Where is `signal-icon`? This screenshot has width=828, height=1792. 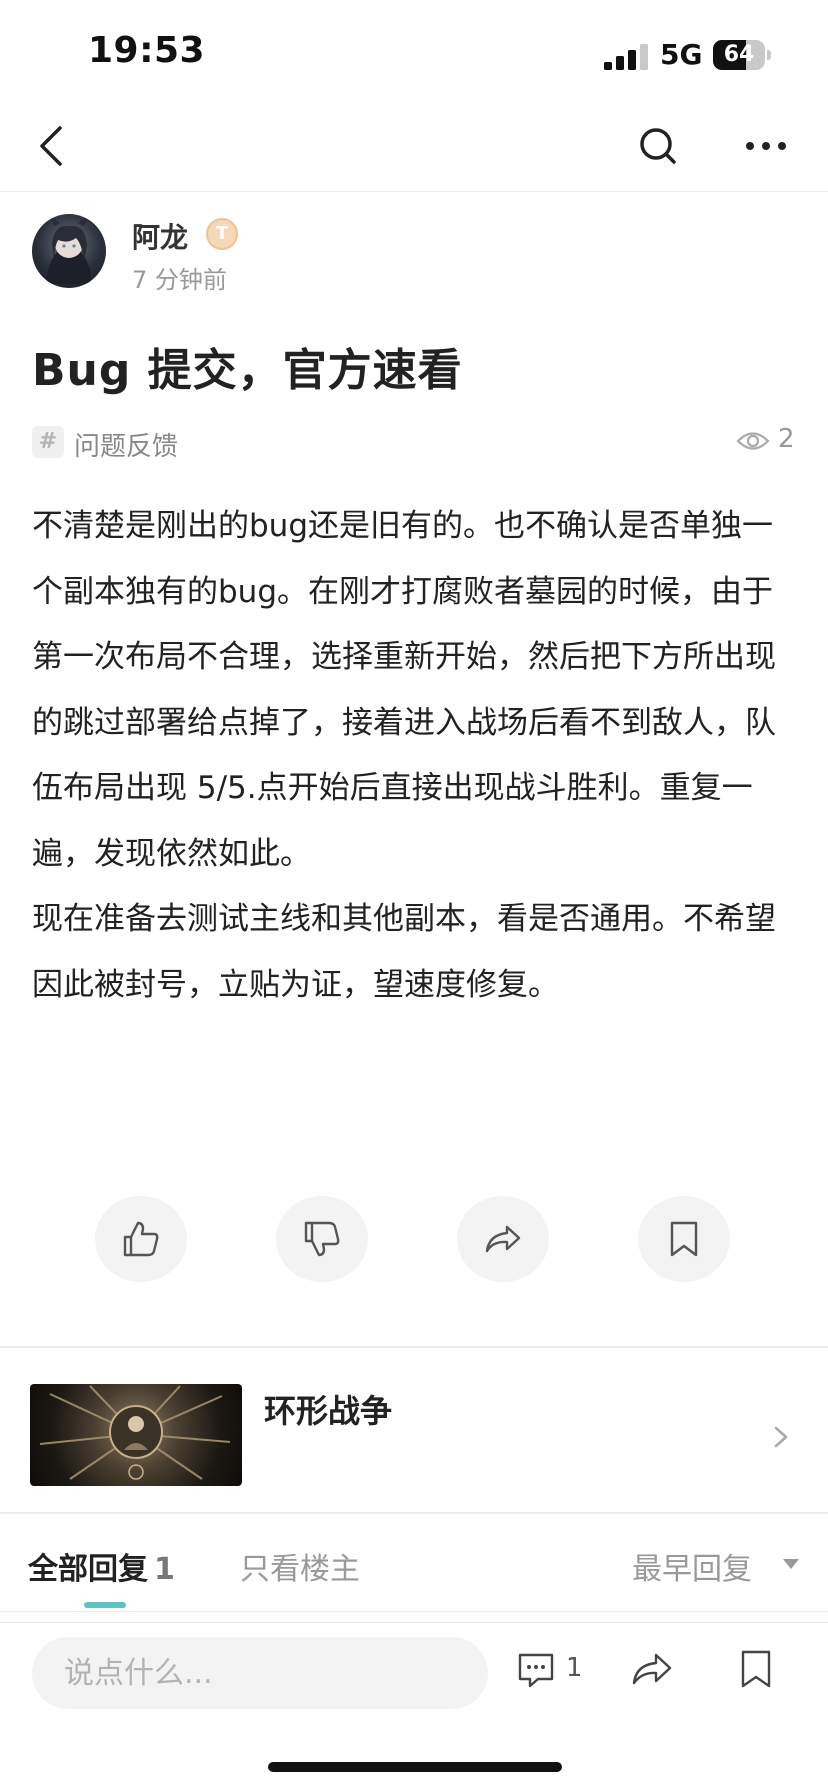
signal-icon is located at coordinates (626, 57).